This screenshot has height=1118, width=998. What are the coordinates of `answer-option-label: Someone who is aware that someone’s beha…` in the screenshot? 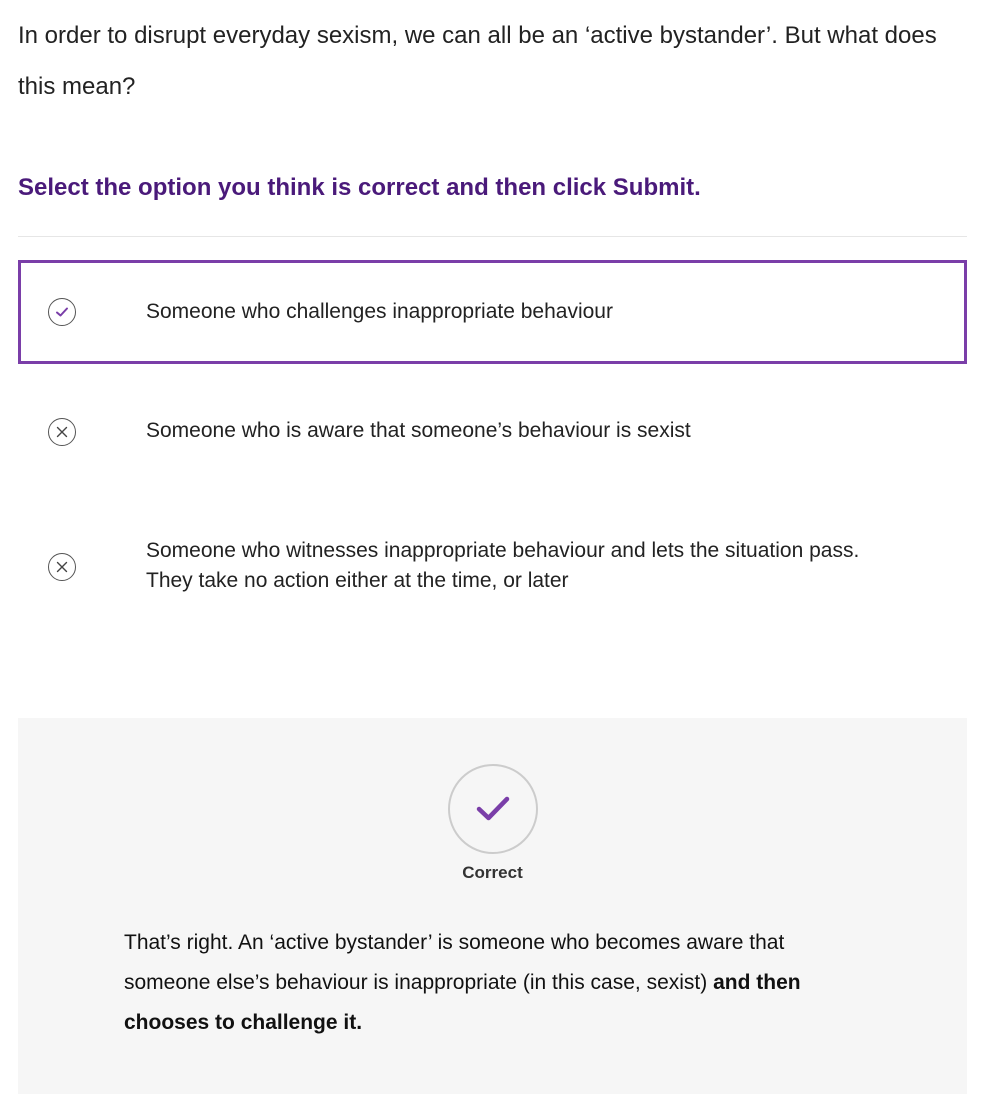 It's located at (418, 430).